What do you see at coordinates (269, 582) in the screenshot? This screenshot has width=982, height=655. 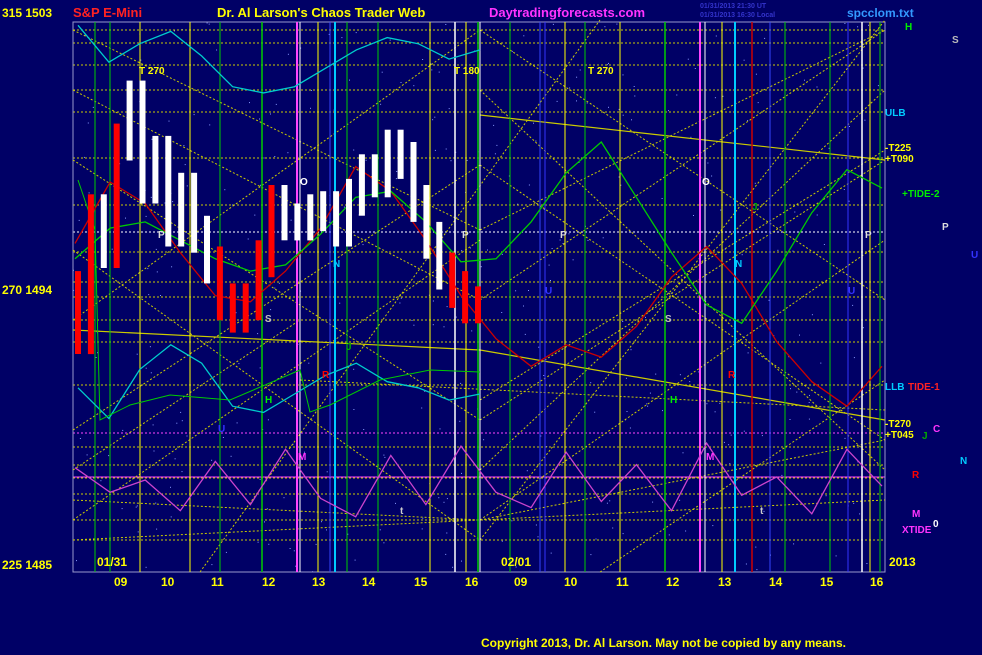 I see `hour-tick-label: 12` at bounding box center [269, 582].